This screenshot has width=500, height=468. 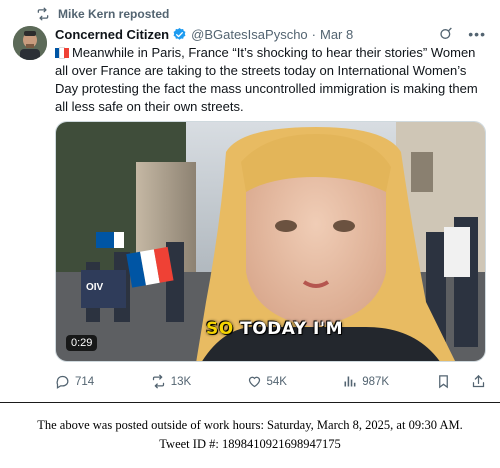 What do you see at coordinates (85, 381) in the screenshot?
I see `reply-count: 714` at bounding box center [85, 381].